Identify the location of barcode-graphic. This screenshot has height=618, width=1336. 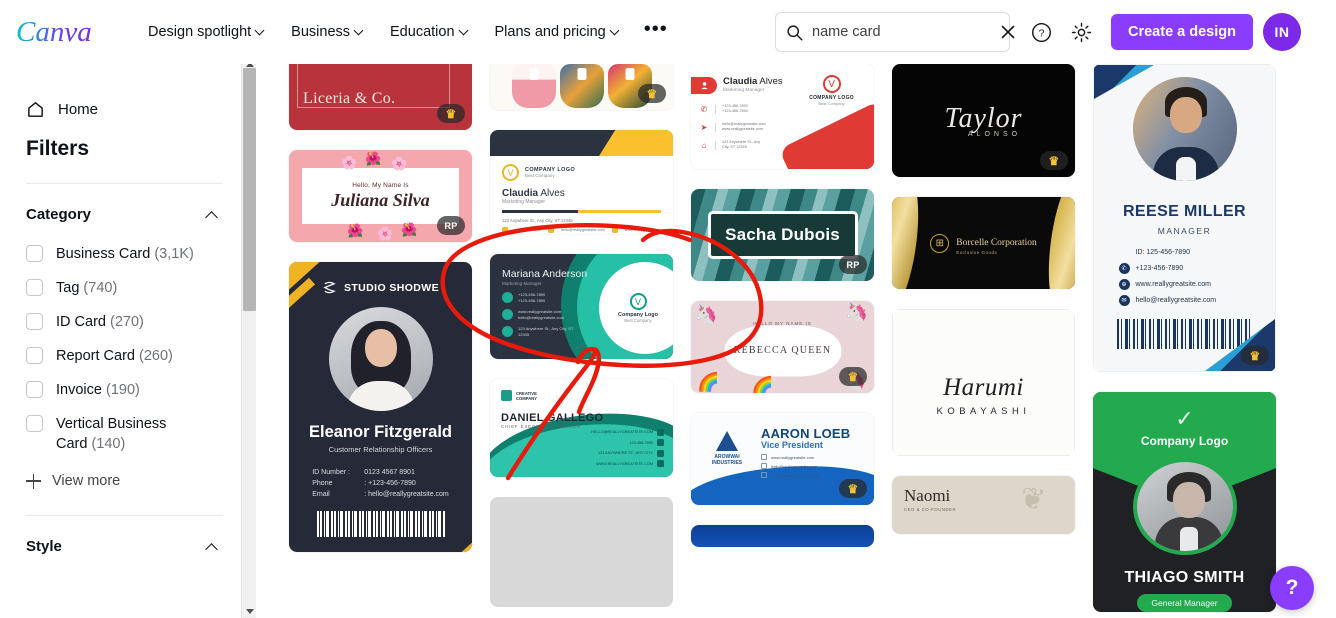
(1184, 334).